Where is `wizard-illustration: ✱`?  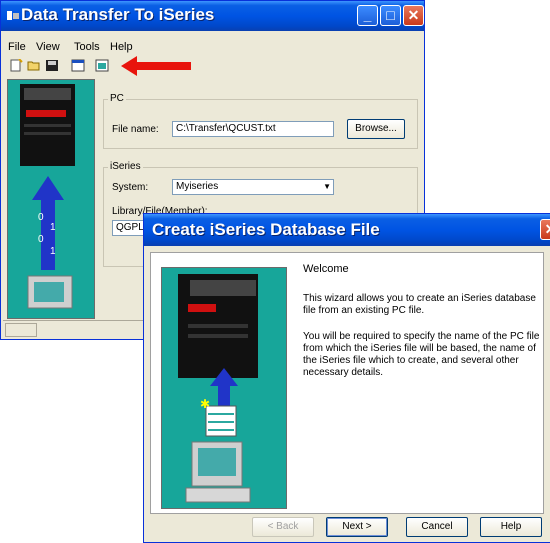
wizard-illustration: ✱ is located at coordinates (224, 388).